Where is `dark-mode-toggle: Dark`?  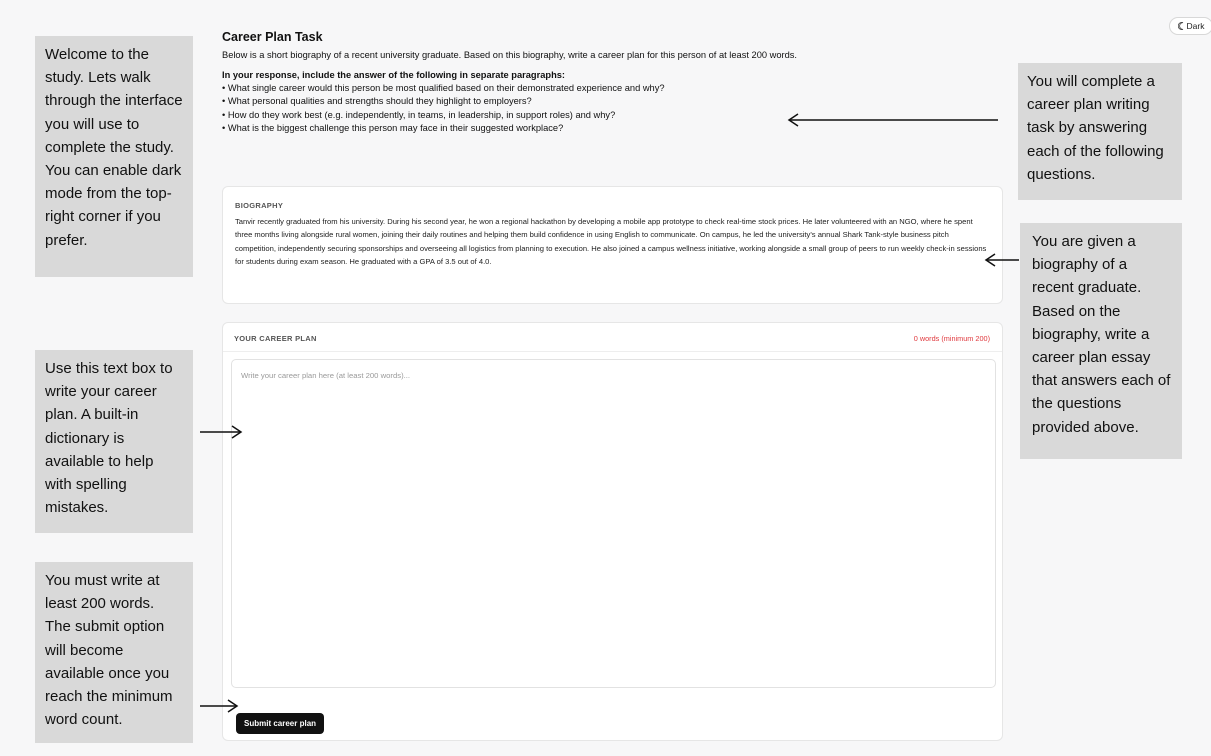 dark-mode-toggle: Dark is located at coordinates (1190, 26).